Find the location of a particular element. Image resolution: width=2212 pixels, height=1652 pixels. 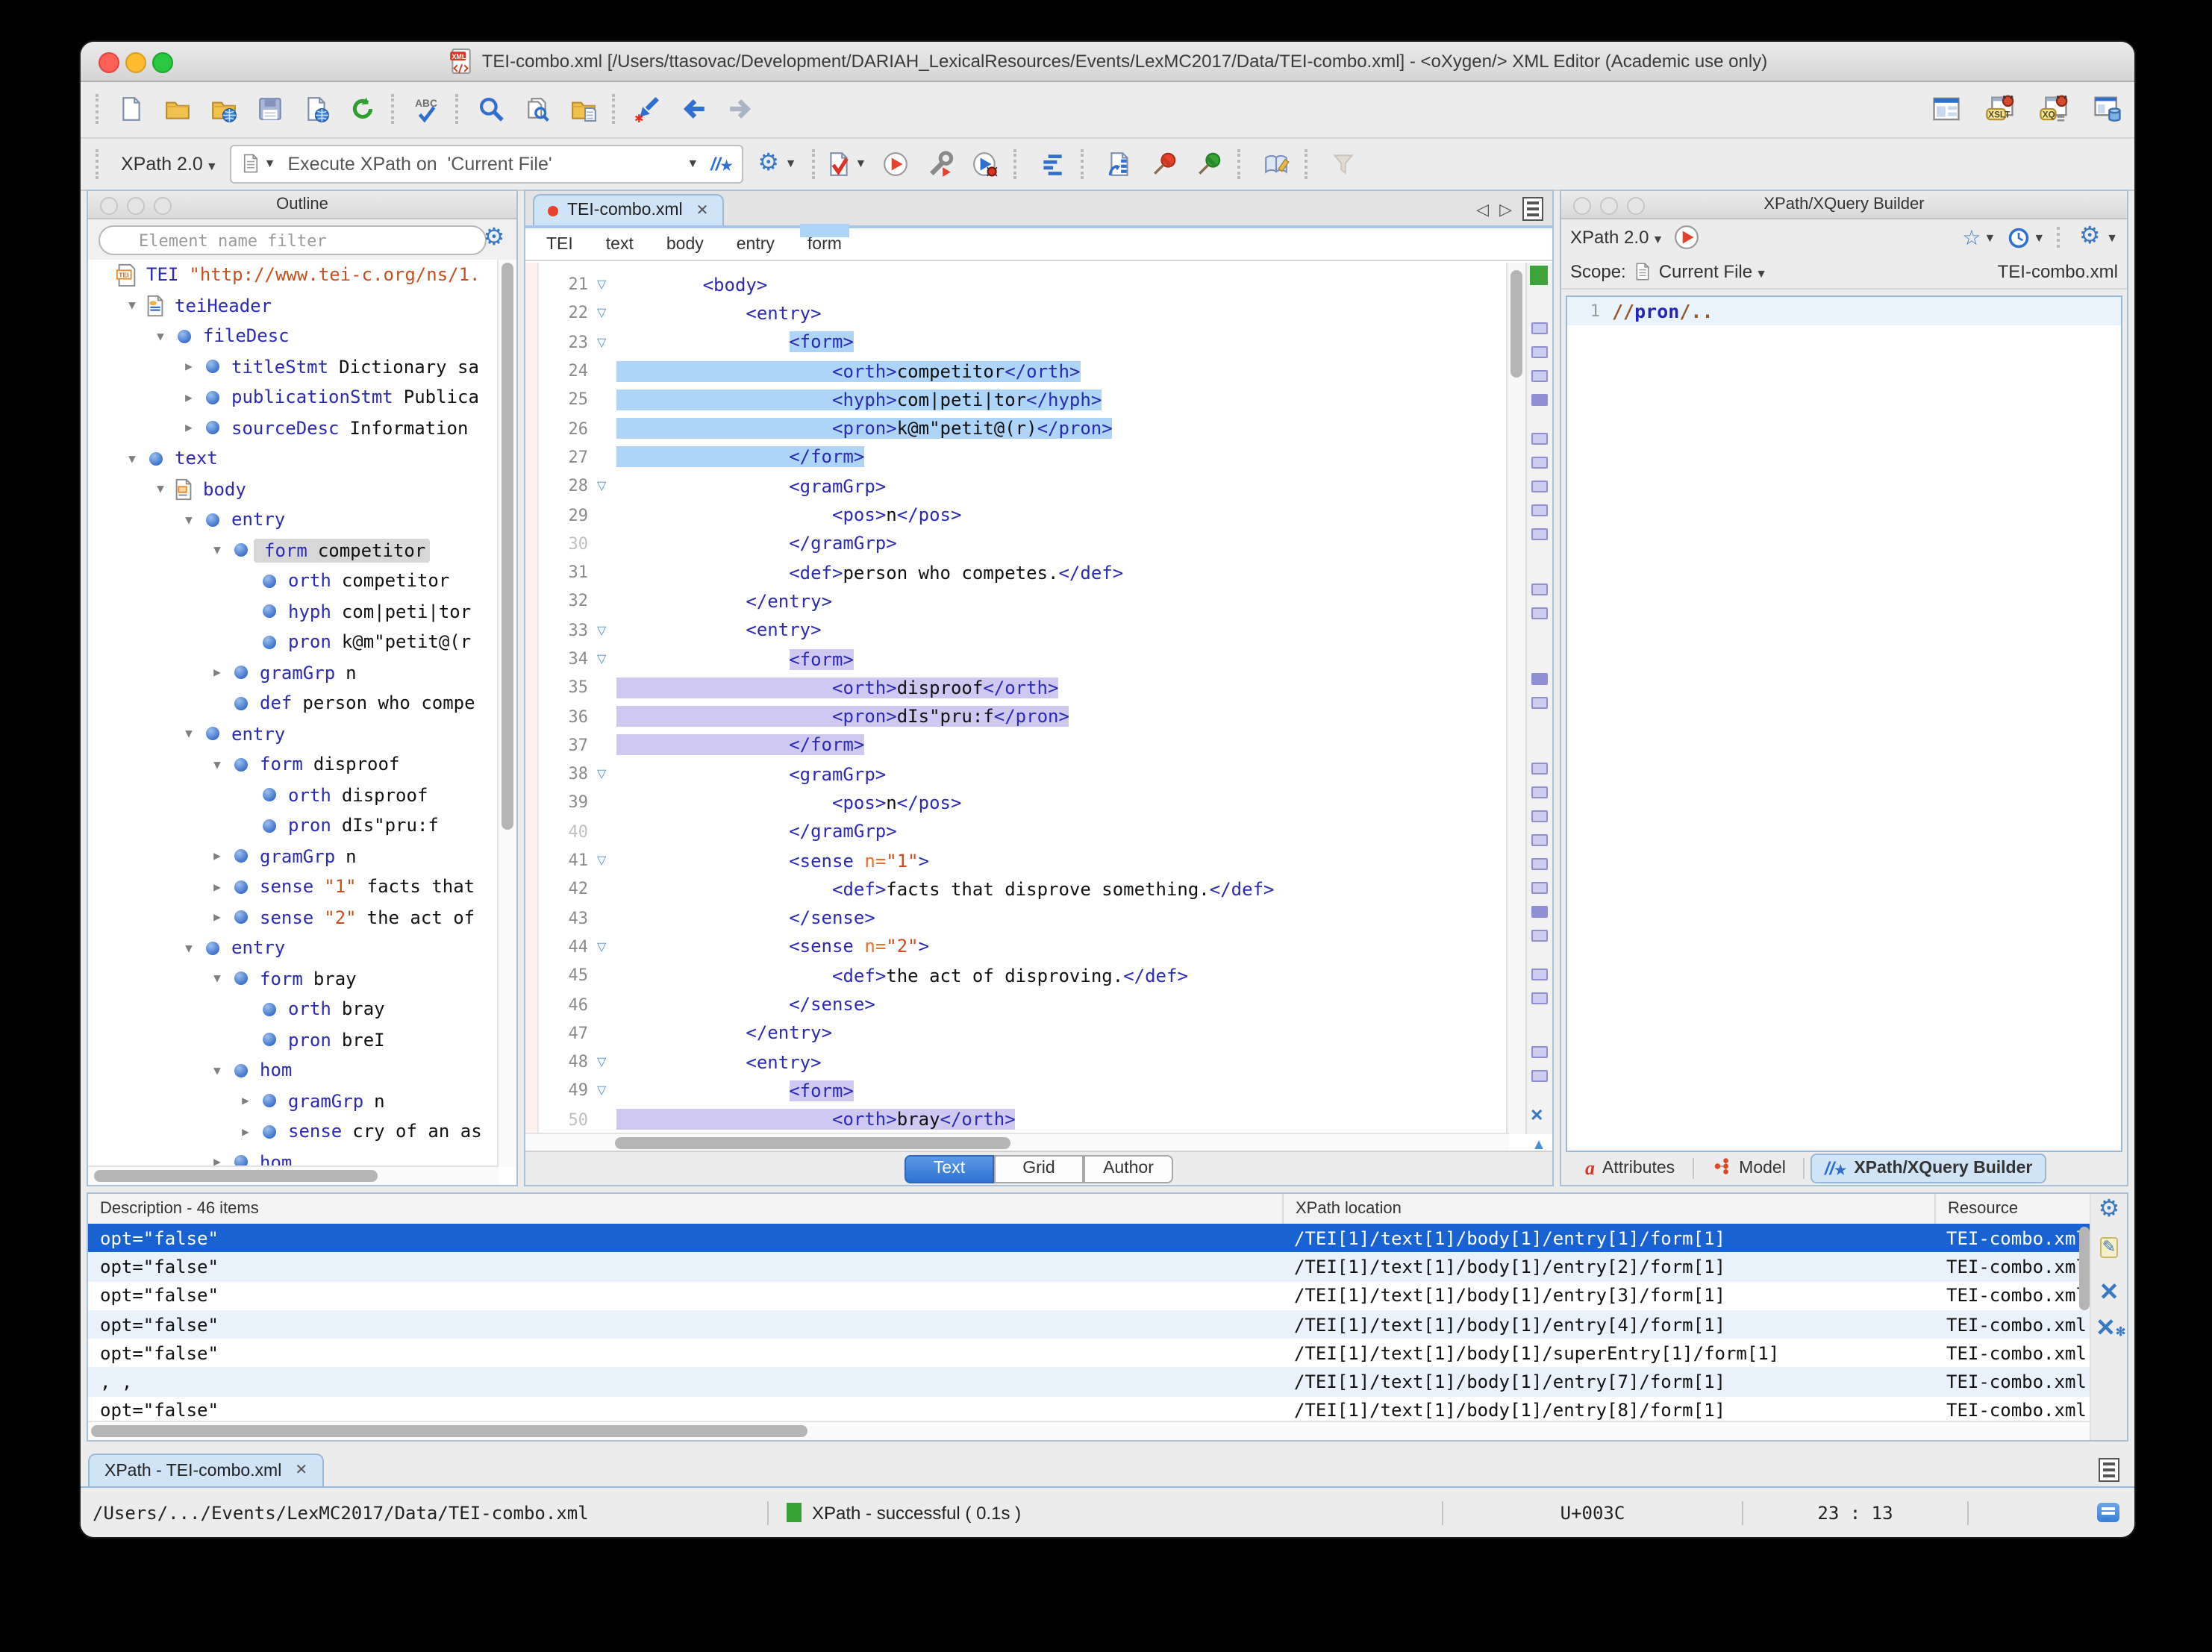

outline-item: ▼ body is located at coordinates (302, 489).